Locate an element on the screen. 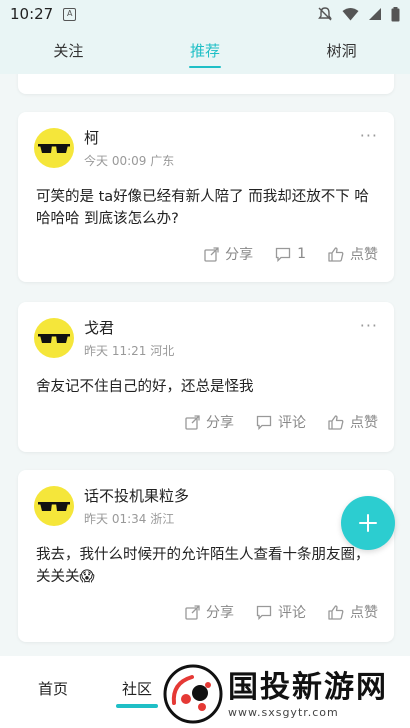 The image size is (410, 728). post-meta: 今天 00:09 广东 is located at coordinates (129, 161).